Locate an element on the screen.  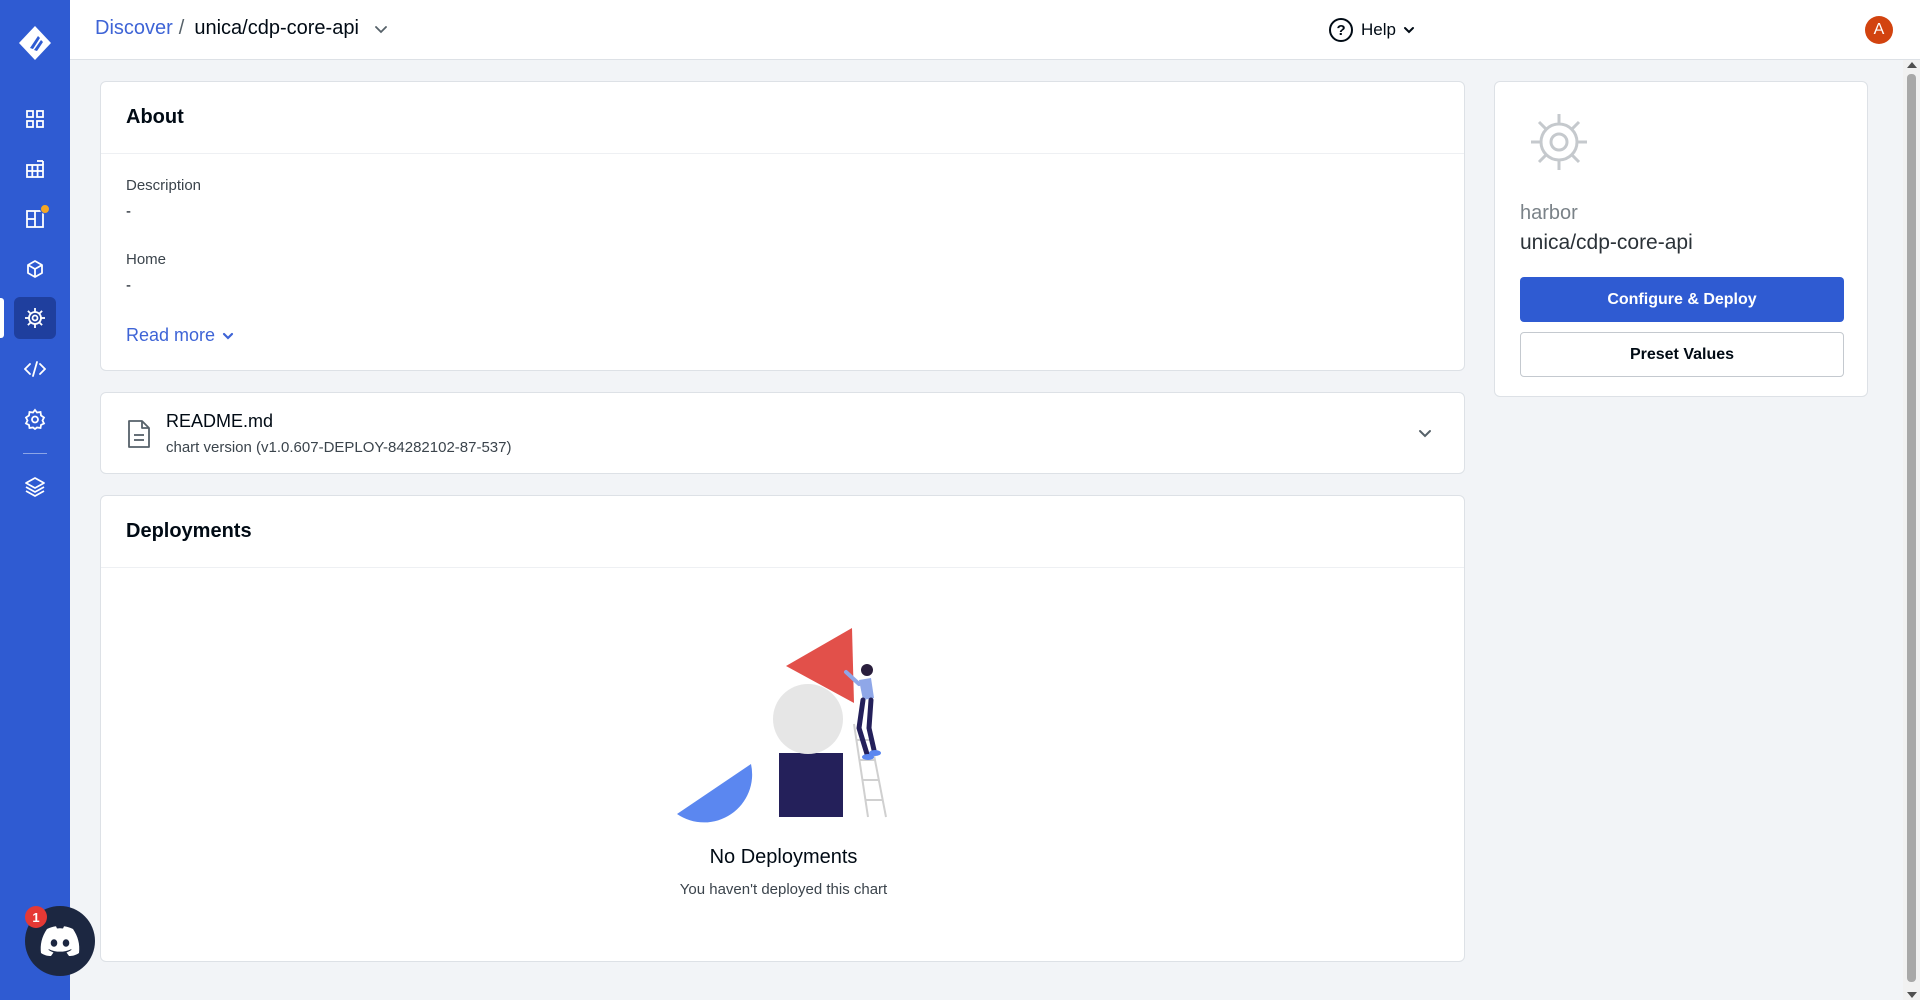
table-grid-icon is located at coordinates (35, 169).